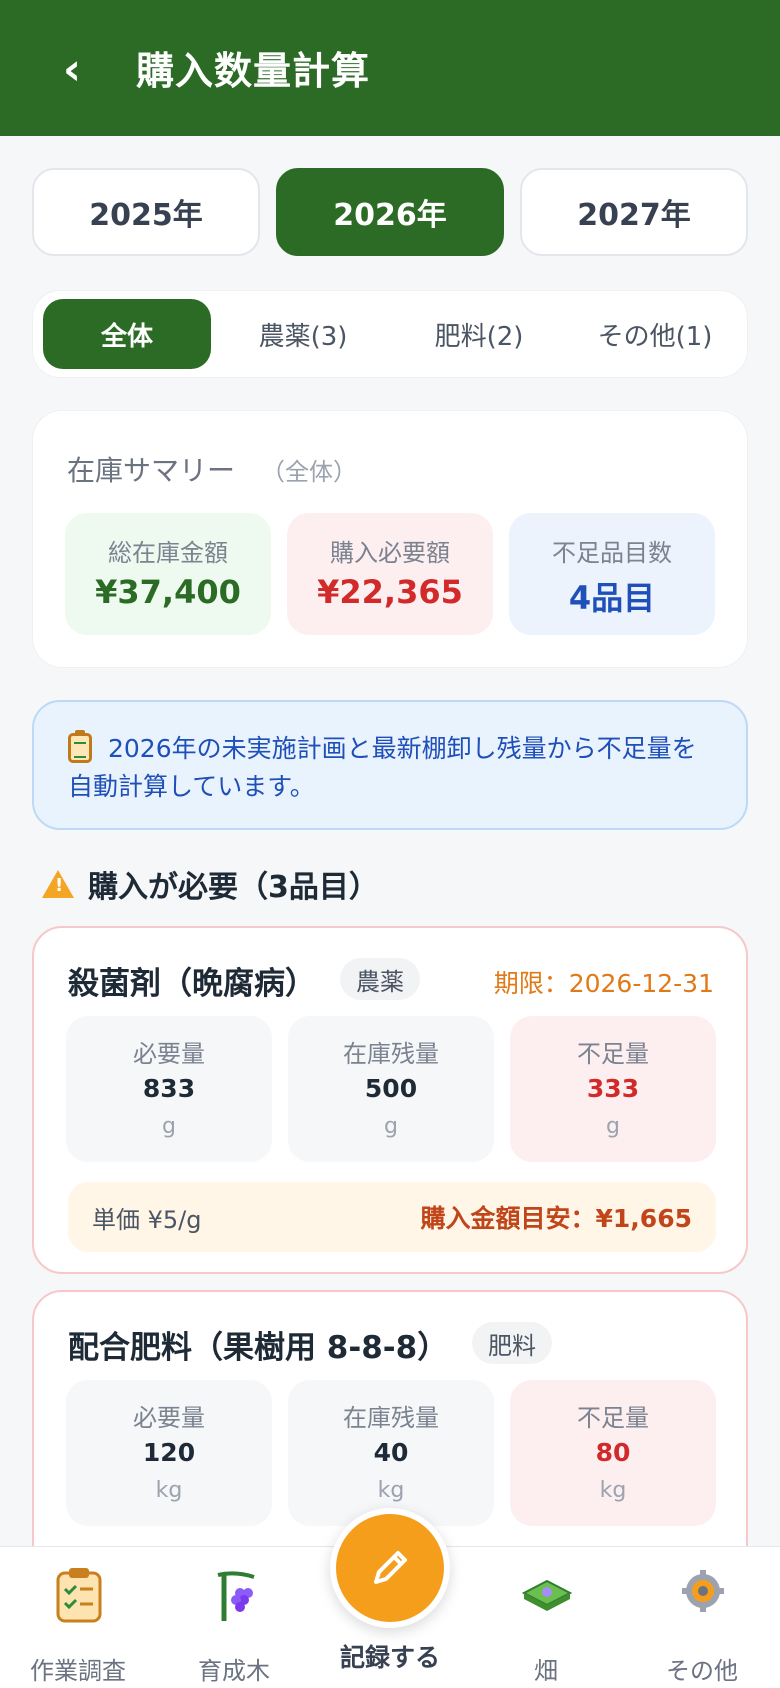  Describe the element at coordinates (390, 553) in the screenshot. I see `stat-label: 購入必要額` at that location.